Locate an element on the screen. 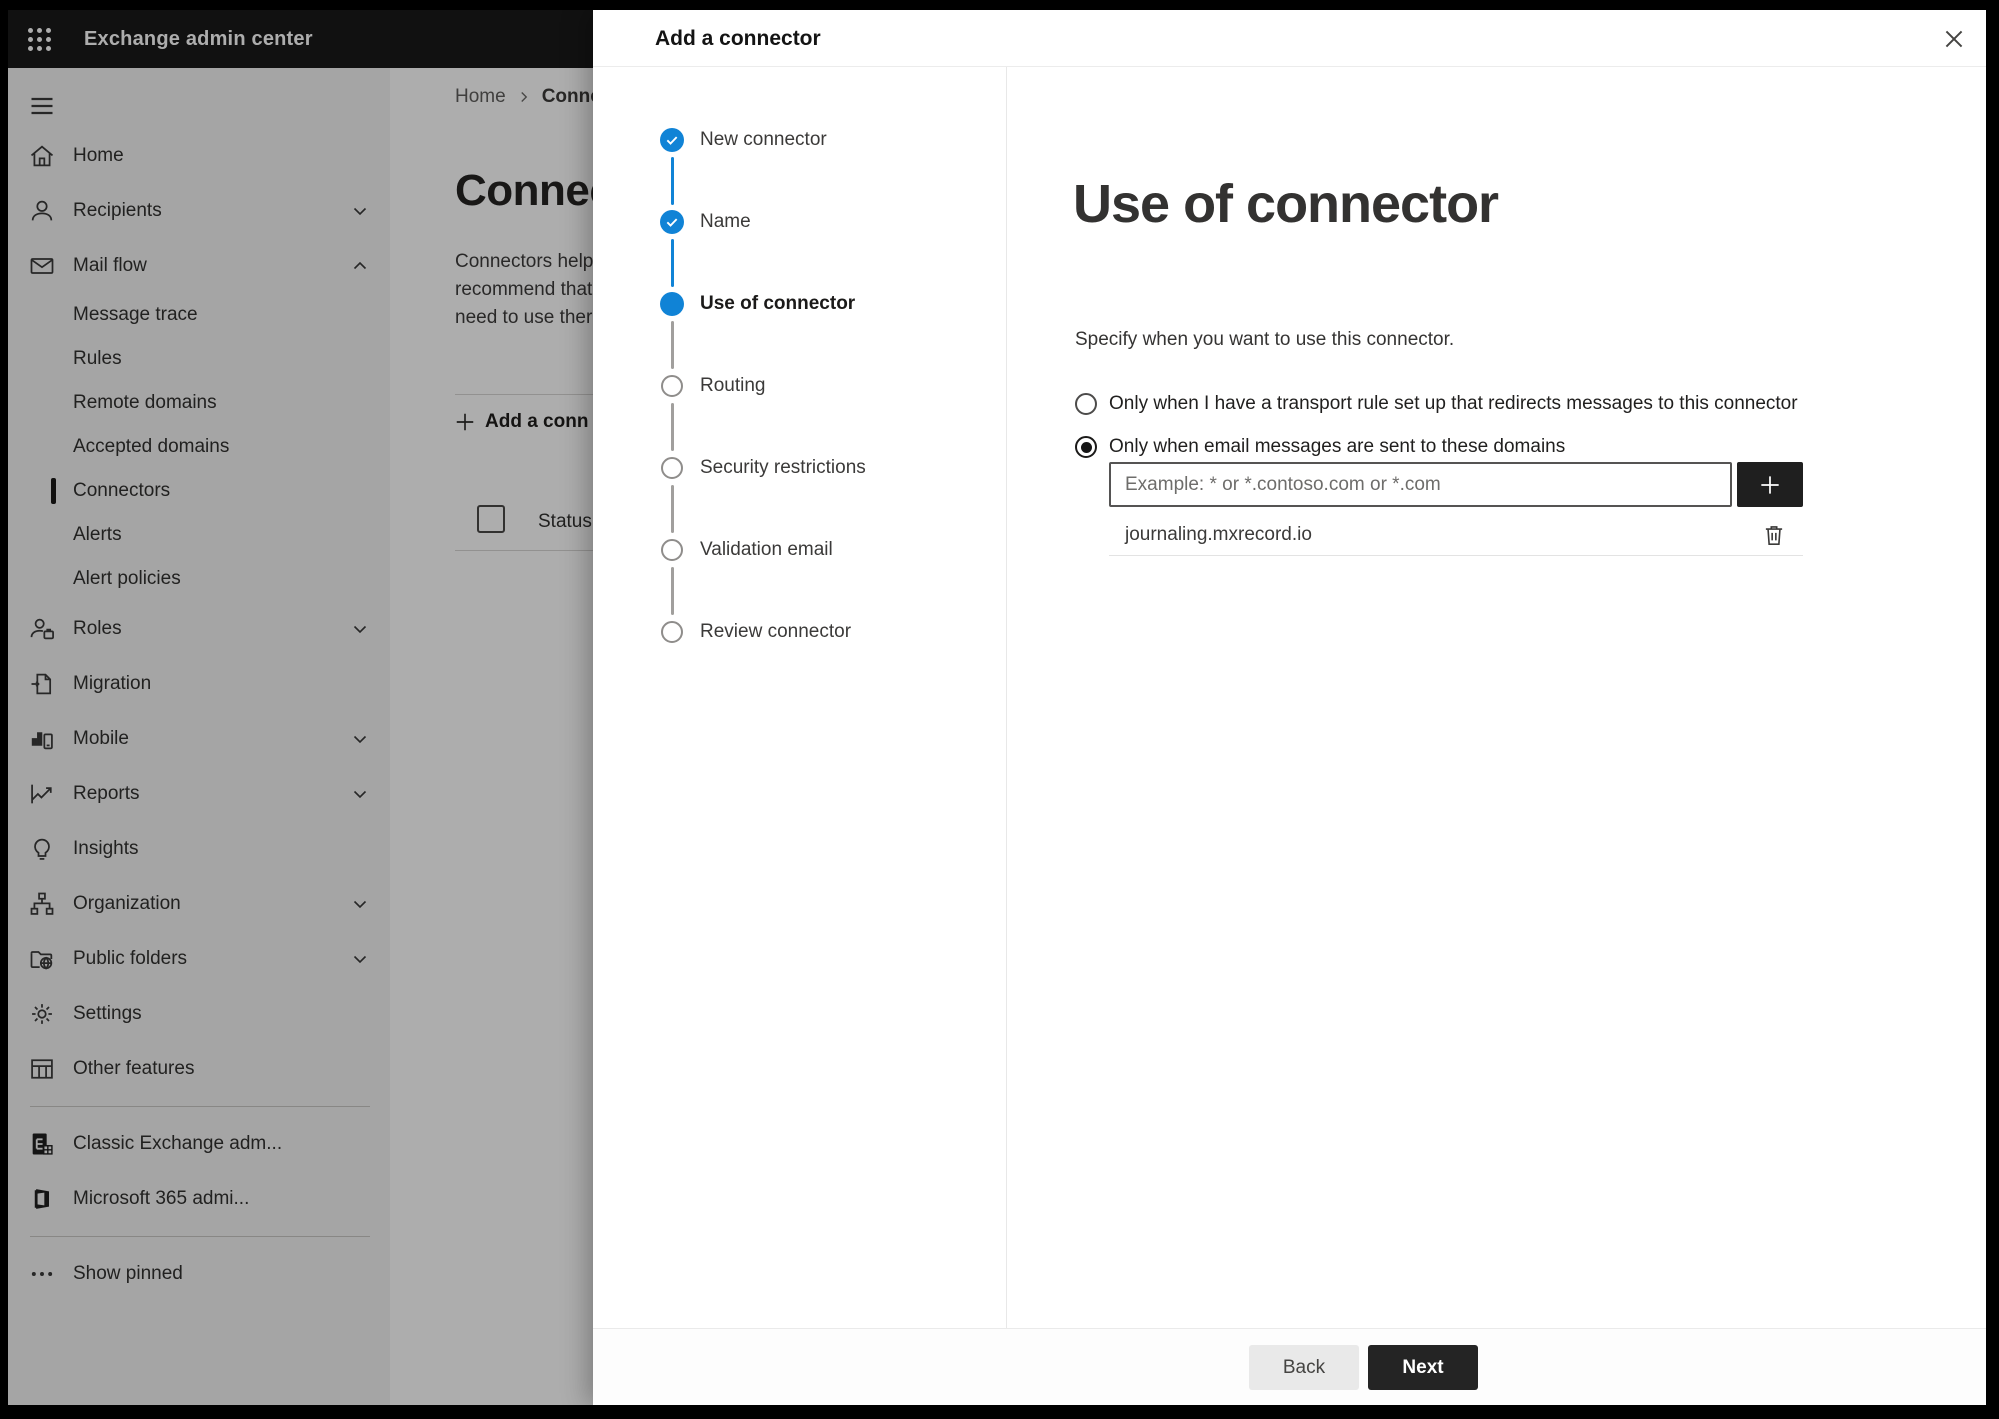 The image size is (1999, 1419). wizard-step-routing: Routing is located at coordinates (799, 386).